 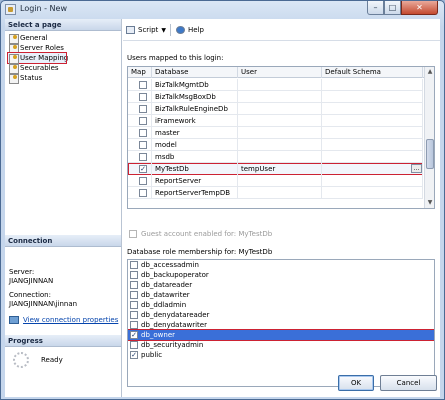 What do you see at coordinates (195, 97) in the screenshot?
I see `database-cell: BizTalkMsgBoxDb` at bounding box center [195, 97].